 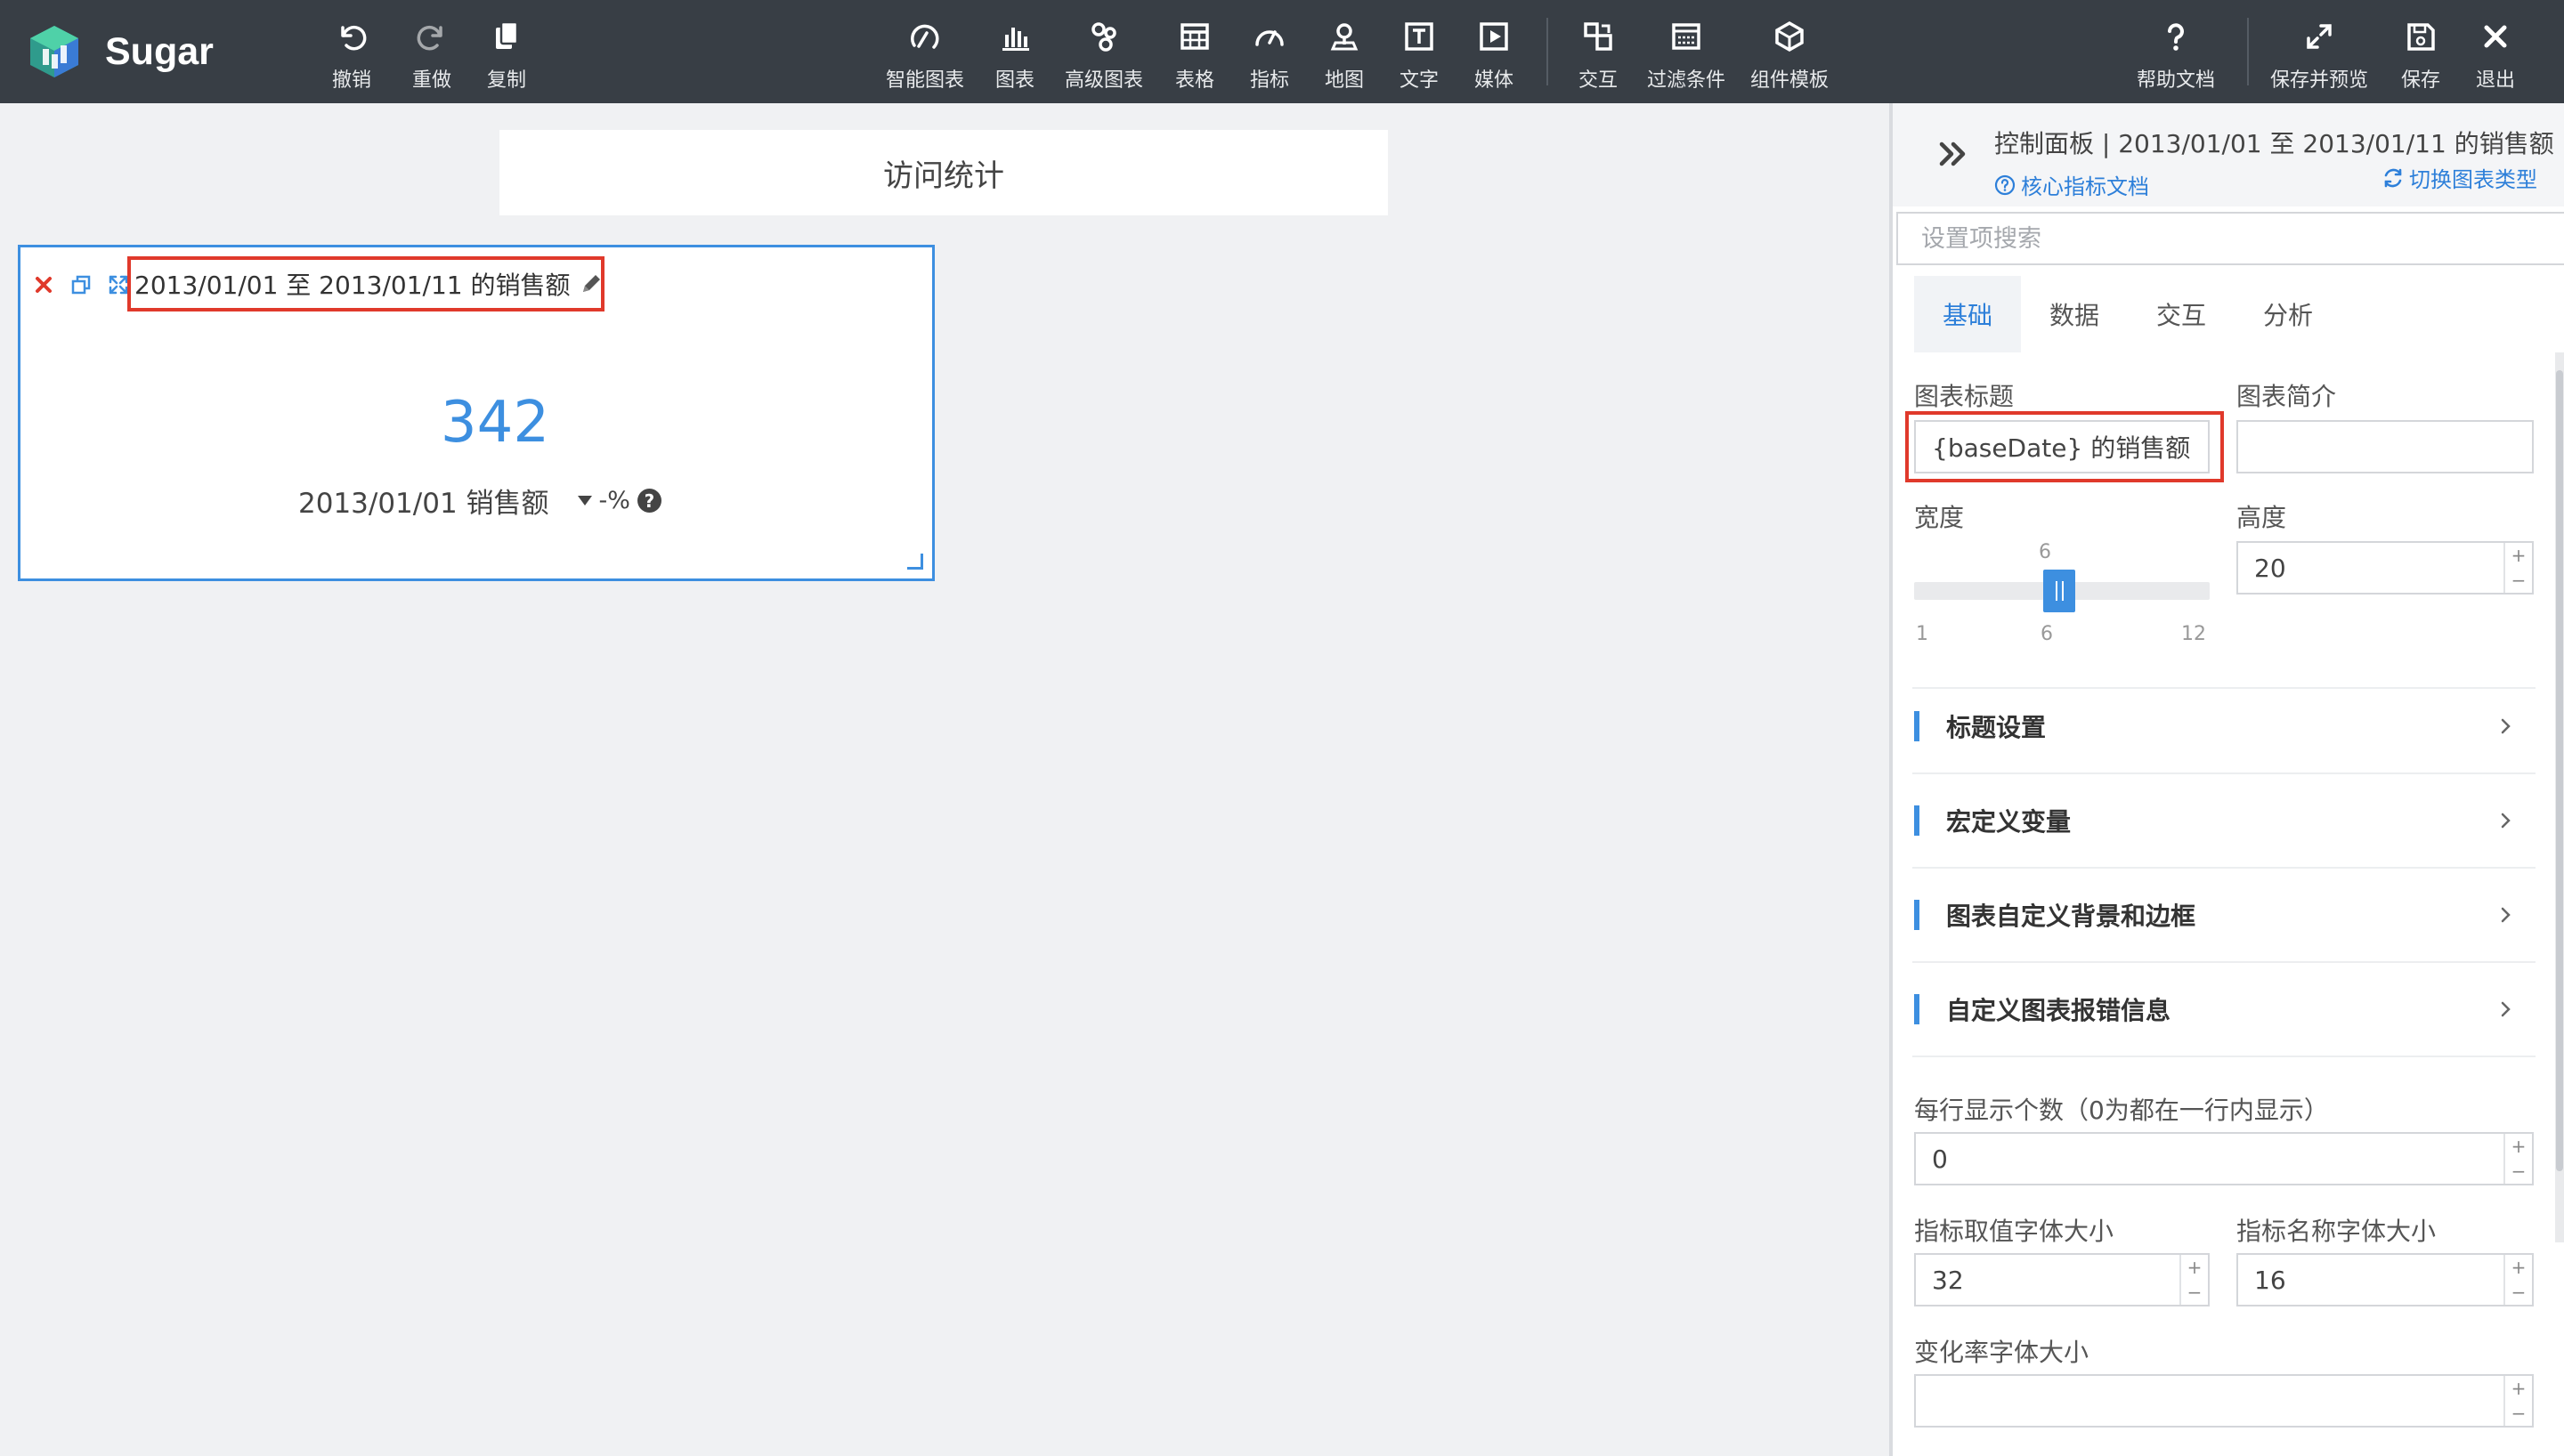 I want to click on exit-button: 退出, so click(x=2495, y=54).